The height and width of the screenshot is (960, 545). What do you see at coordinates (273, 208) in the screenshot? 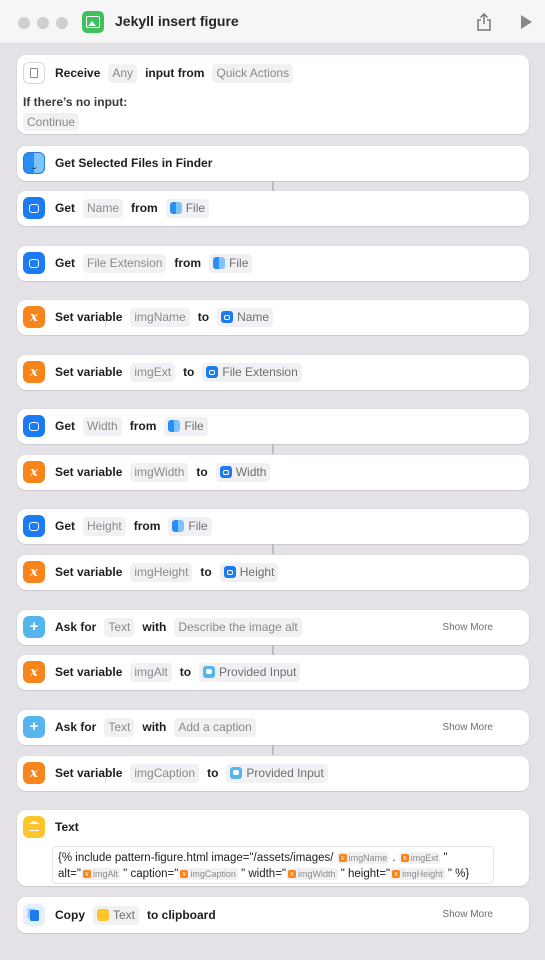
I see `action-card: Get Name from File` at bounding box center [273, 208].